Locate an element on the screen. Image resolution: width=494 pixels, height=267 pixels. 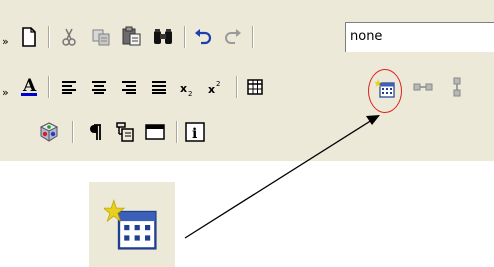
new-document-button is located at coordinates (29, 37).